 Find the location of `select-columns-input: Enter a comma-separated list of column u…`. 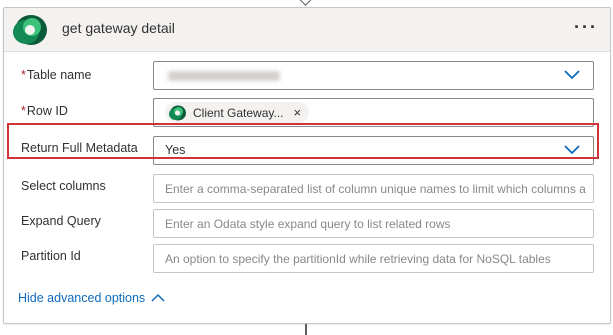

select-columns-input: Enter a comma-separated list of column u… is located at coordinates (373, 188).